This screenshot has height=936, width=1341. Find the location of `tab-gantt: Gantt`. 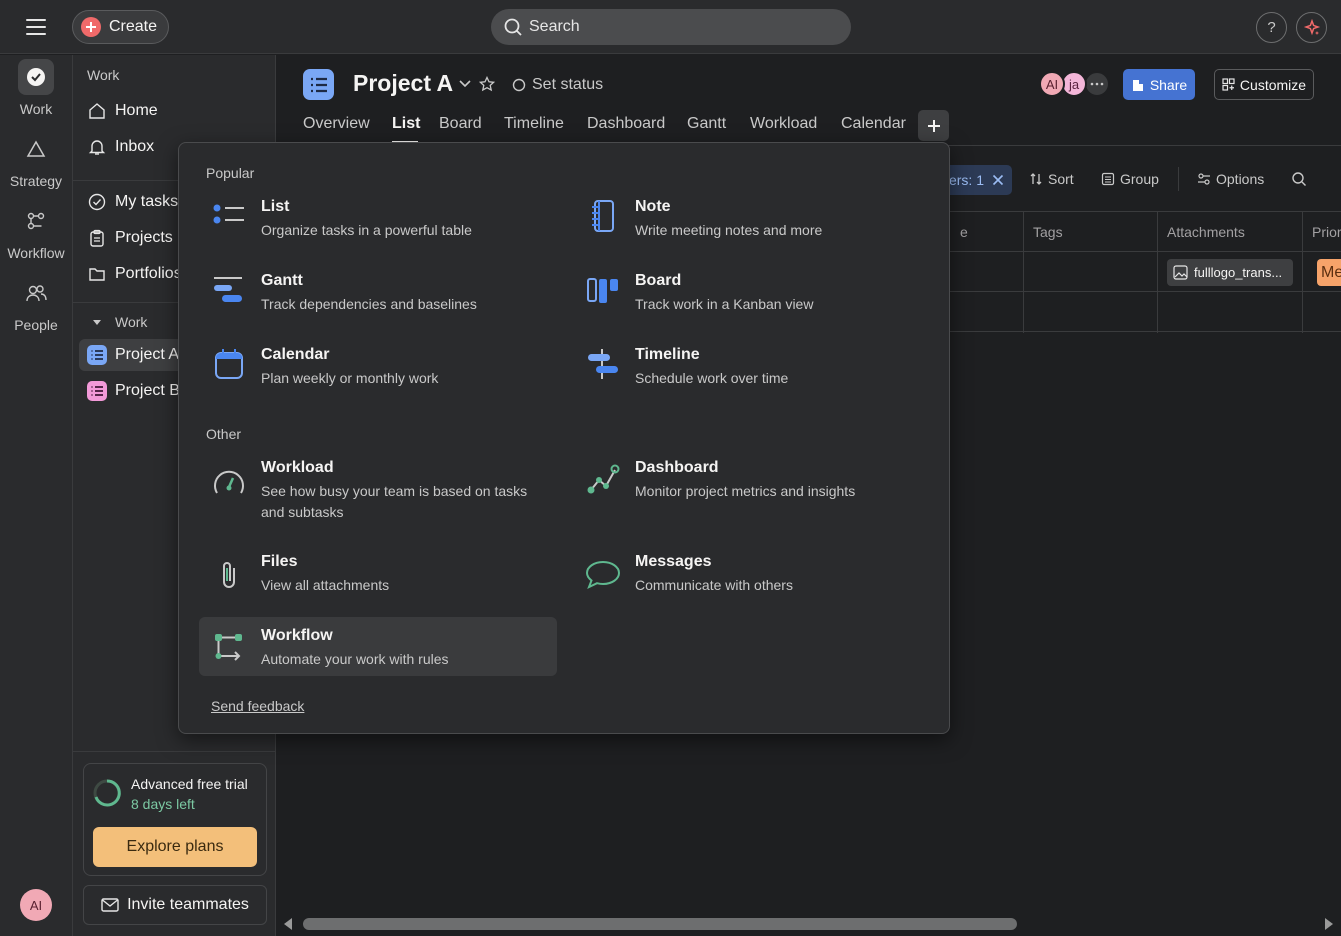

tab-gantt: Gantt is located at coordinates (706, 124).